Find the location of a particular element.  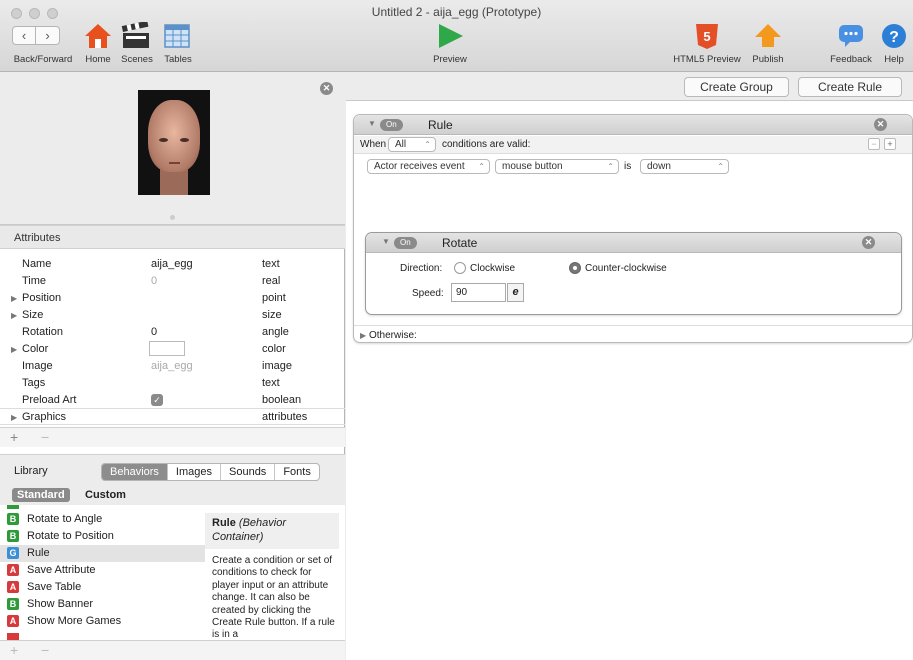

attribute-row: Time 0 real is located at coordinates (172, 281).